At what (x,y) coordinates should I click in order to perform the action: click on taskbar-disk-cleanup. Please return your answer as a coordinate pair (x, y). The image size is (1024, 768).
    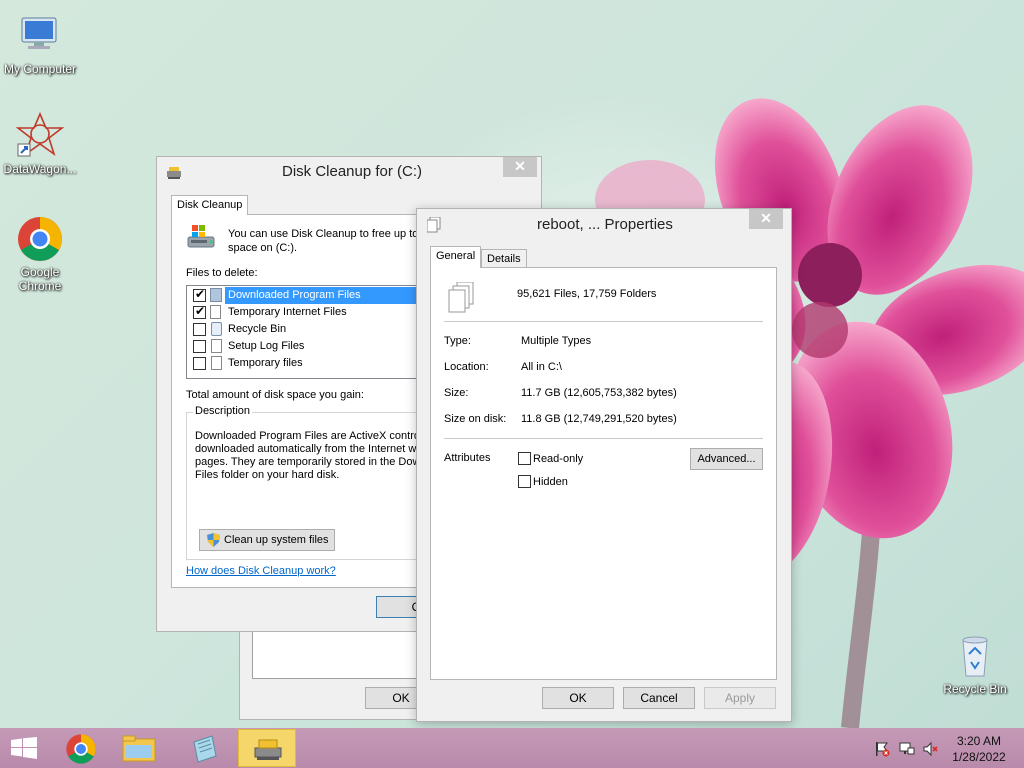
    Looking at the image, I should click on (267, 748).